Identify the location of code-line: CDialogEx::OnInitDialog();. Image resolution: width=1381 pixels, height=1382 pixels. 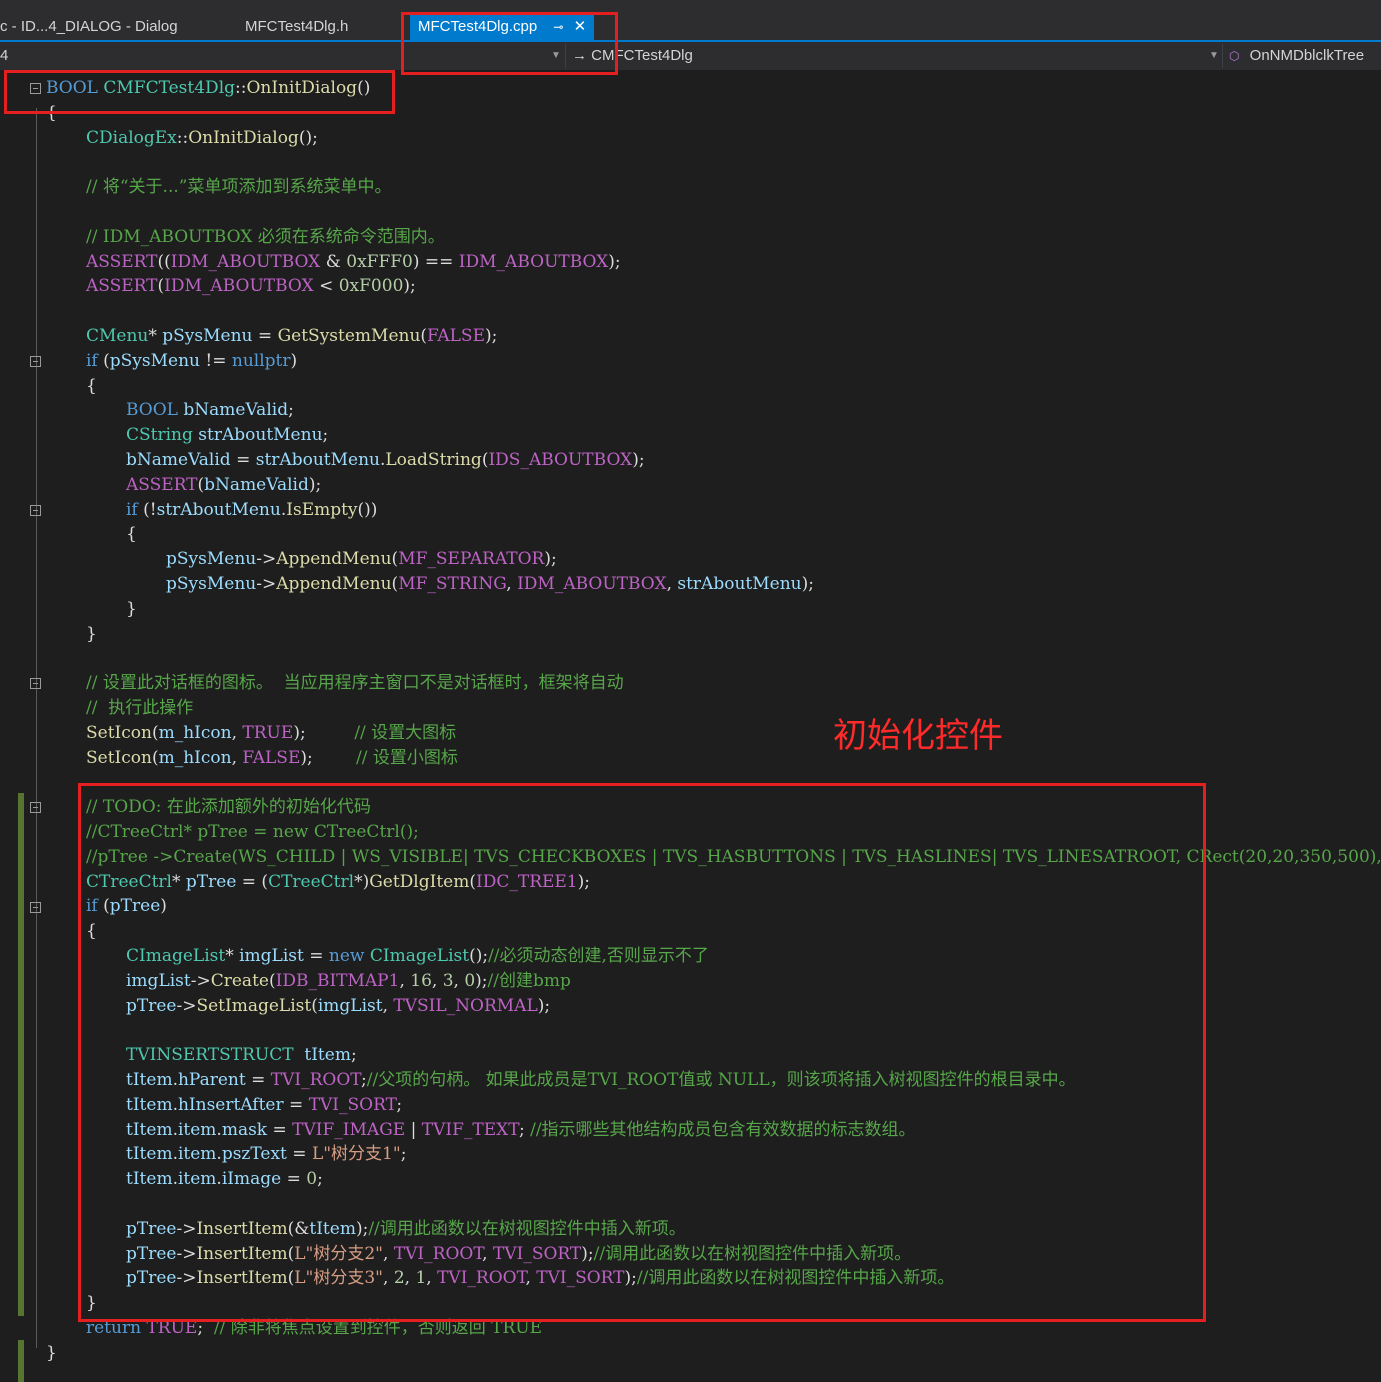
(202, 138).